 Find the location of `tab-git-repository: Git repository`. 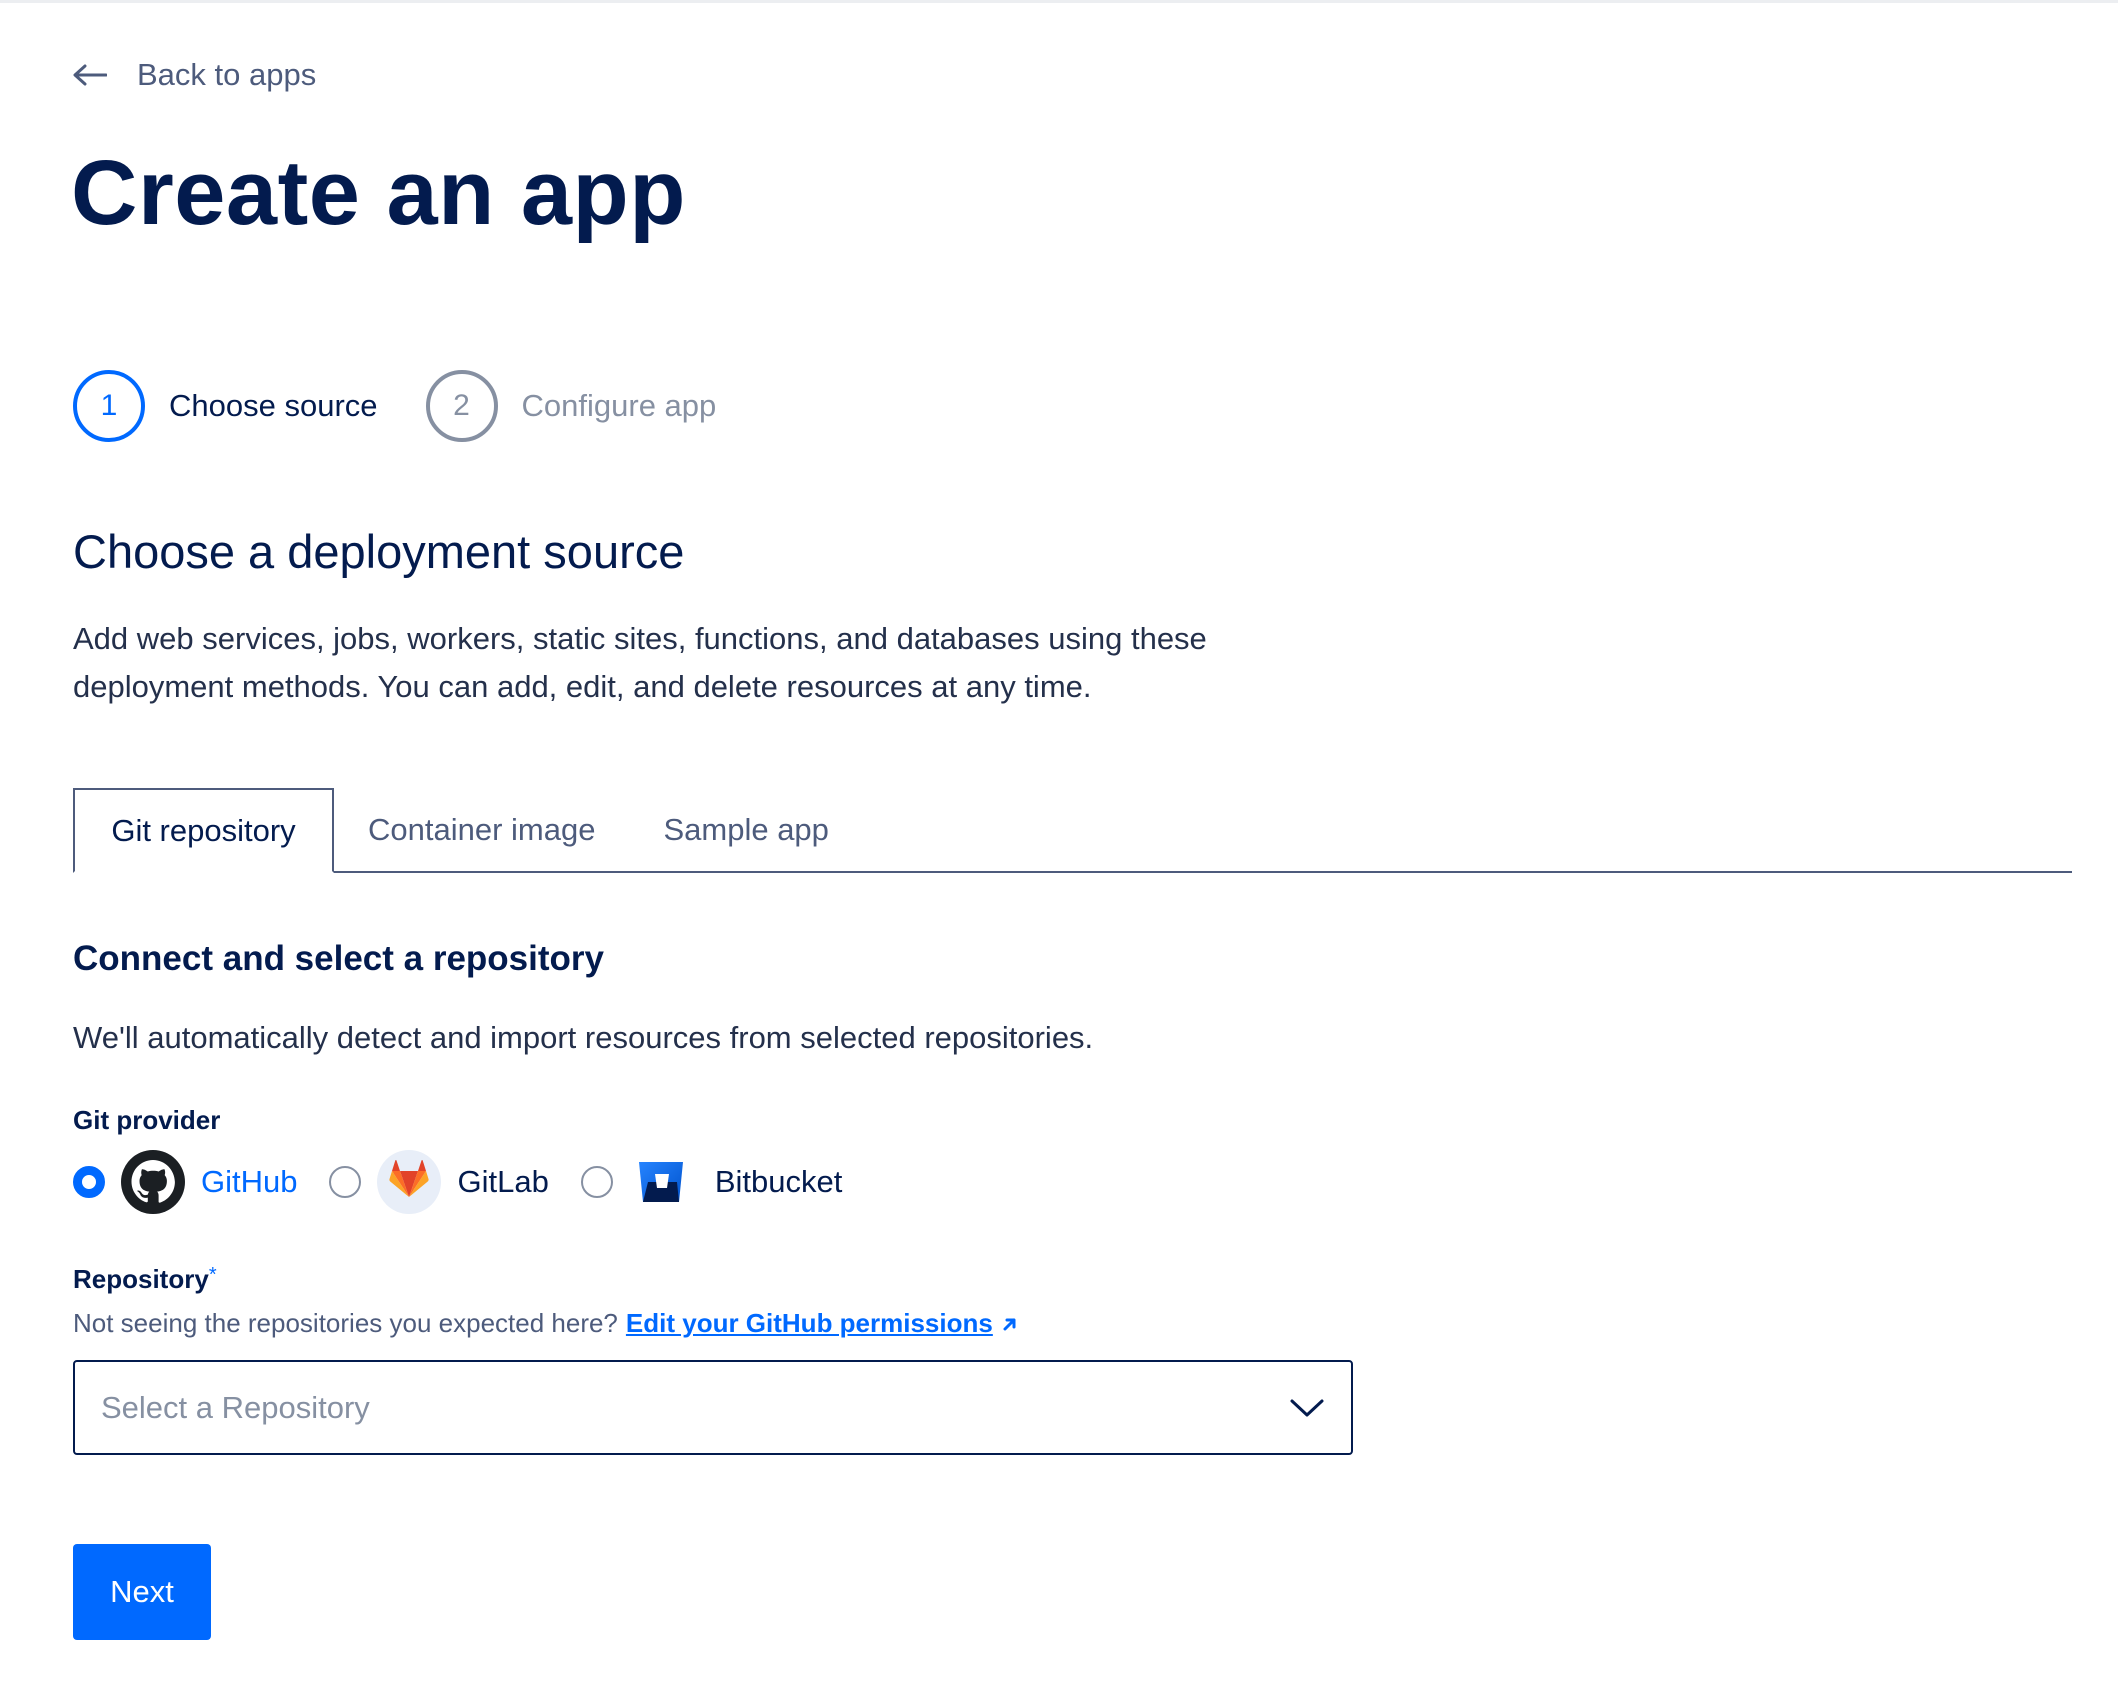

tab-git-repository: Git repository is located at coordinates (203, 830).